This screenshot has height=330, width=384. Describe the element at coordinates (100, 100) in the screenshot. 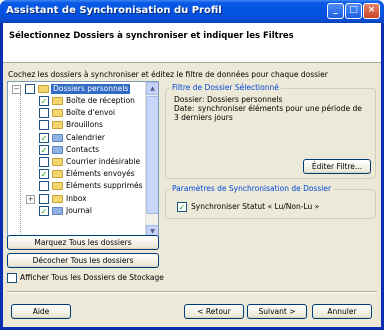

I see `tree-item-label: Boîte de réception` at that location.